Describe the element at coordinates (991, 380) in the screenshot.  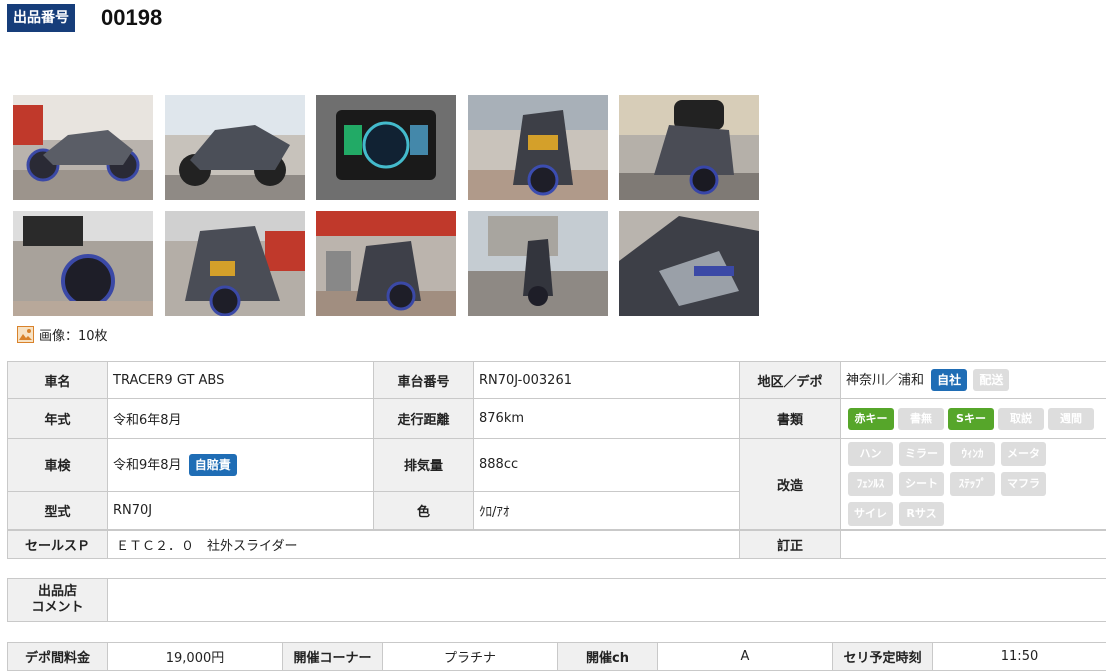
I see `delivery-tag: 配送` at that location.